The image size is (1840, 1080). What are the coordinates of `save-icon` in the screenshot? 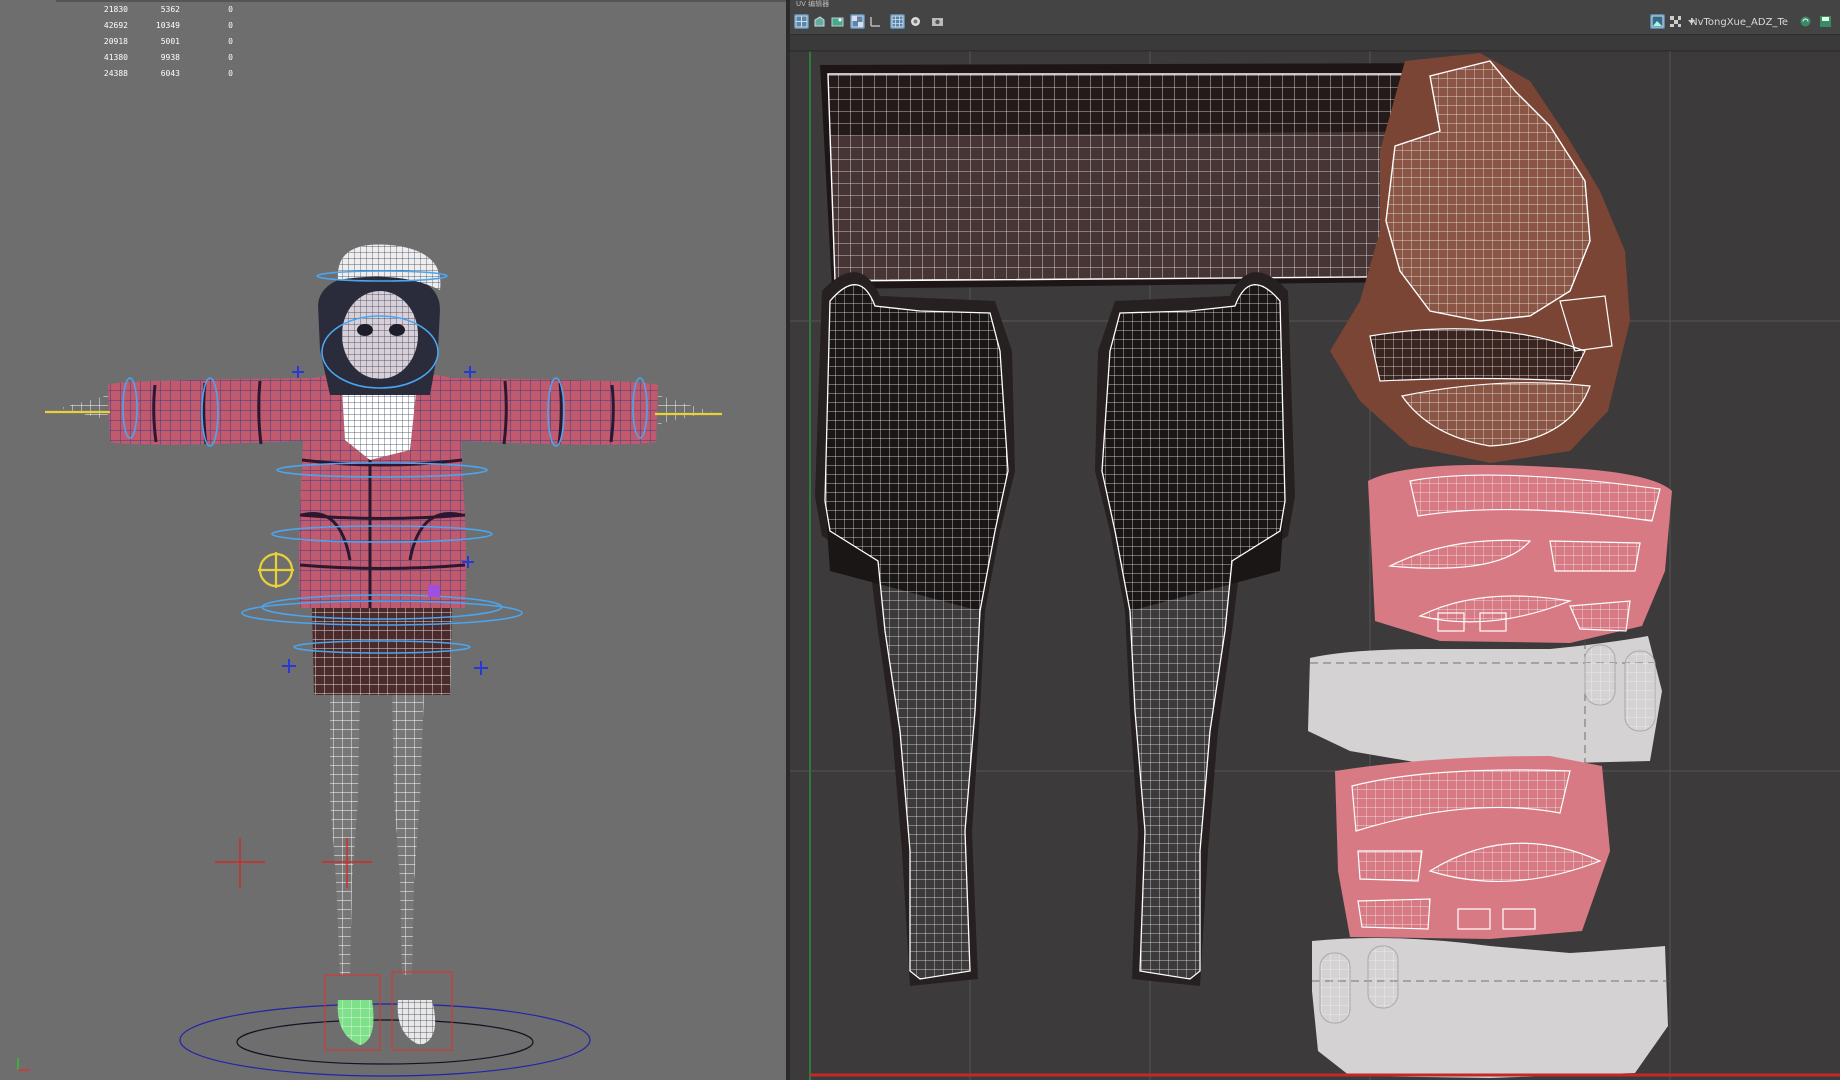 It's located at (1825, 21).